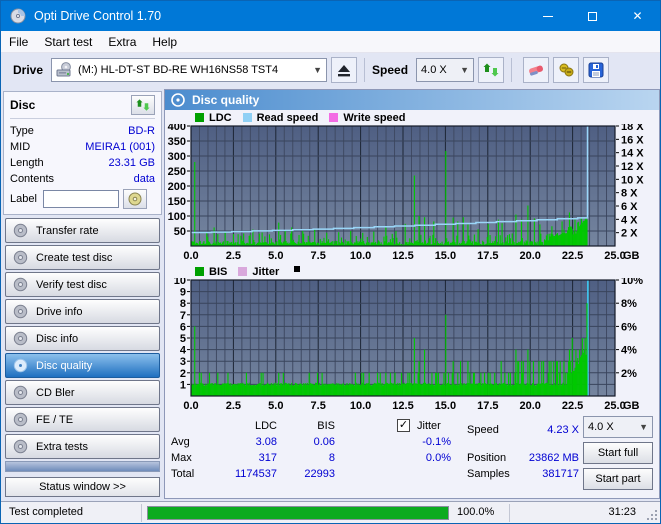  What do you see at coordinates (487, 458) in the screenshot?
I see `position-stat-label: Position` at bounding box center [487, 458].